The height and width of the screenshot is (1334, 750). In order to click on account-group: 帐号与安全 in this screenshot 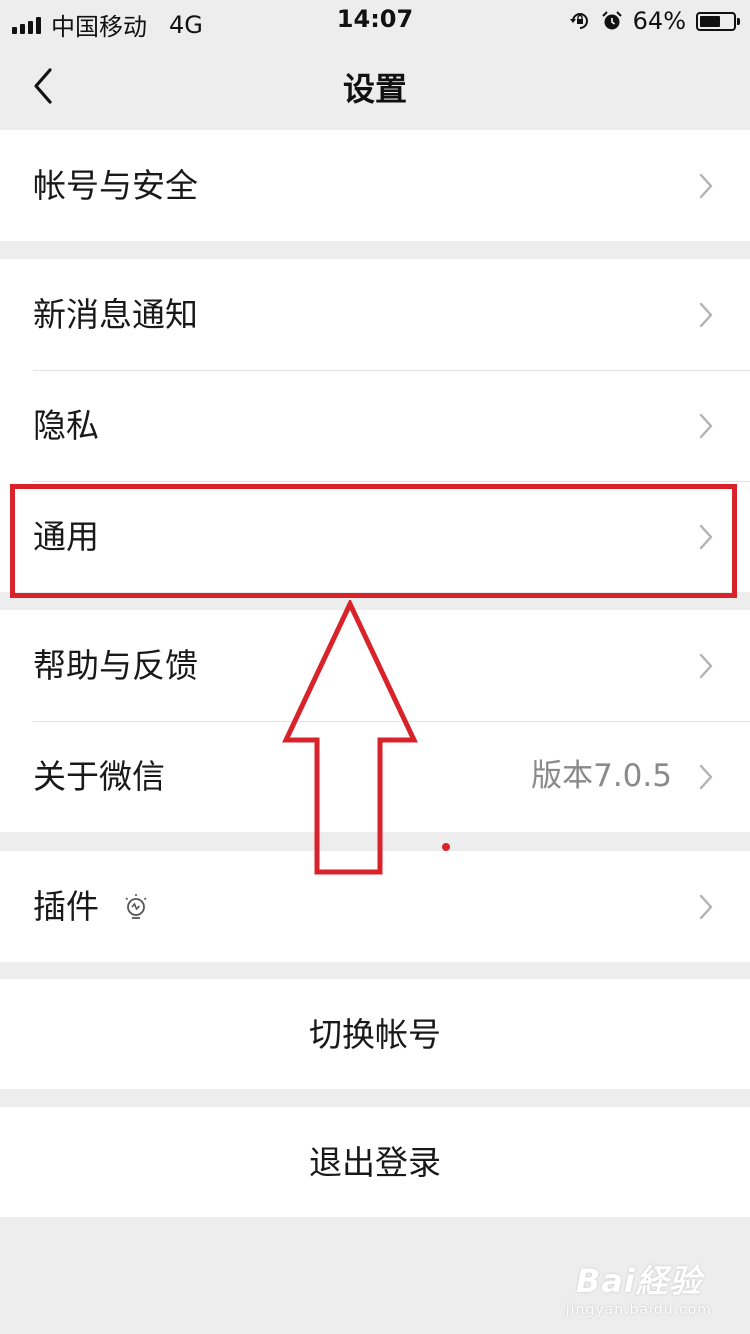, I will do `click(375, 185)`.